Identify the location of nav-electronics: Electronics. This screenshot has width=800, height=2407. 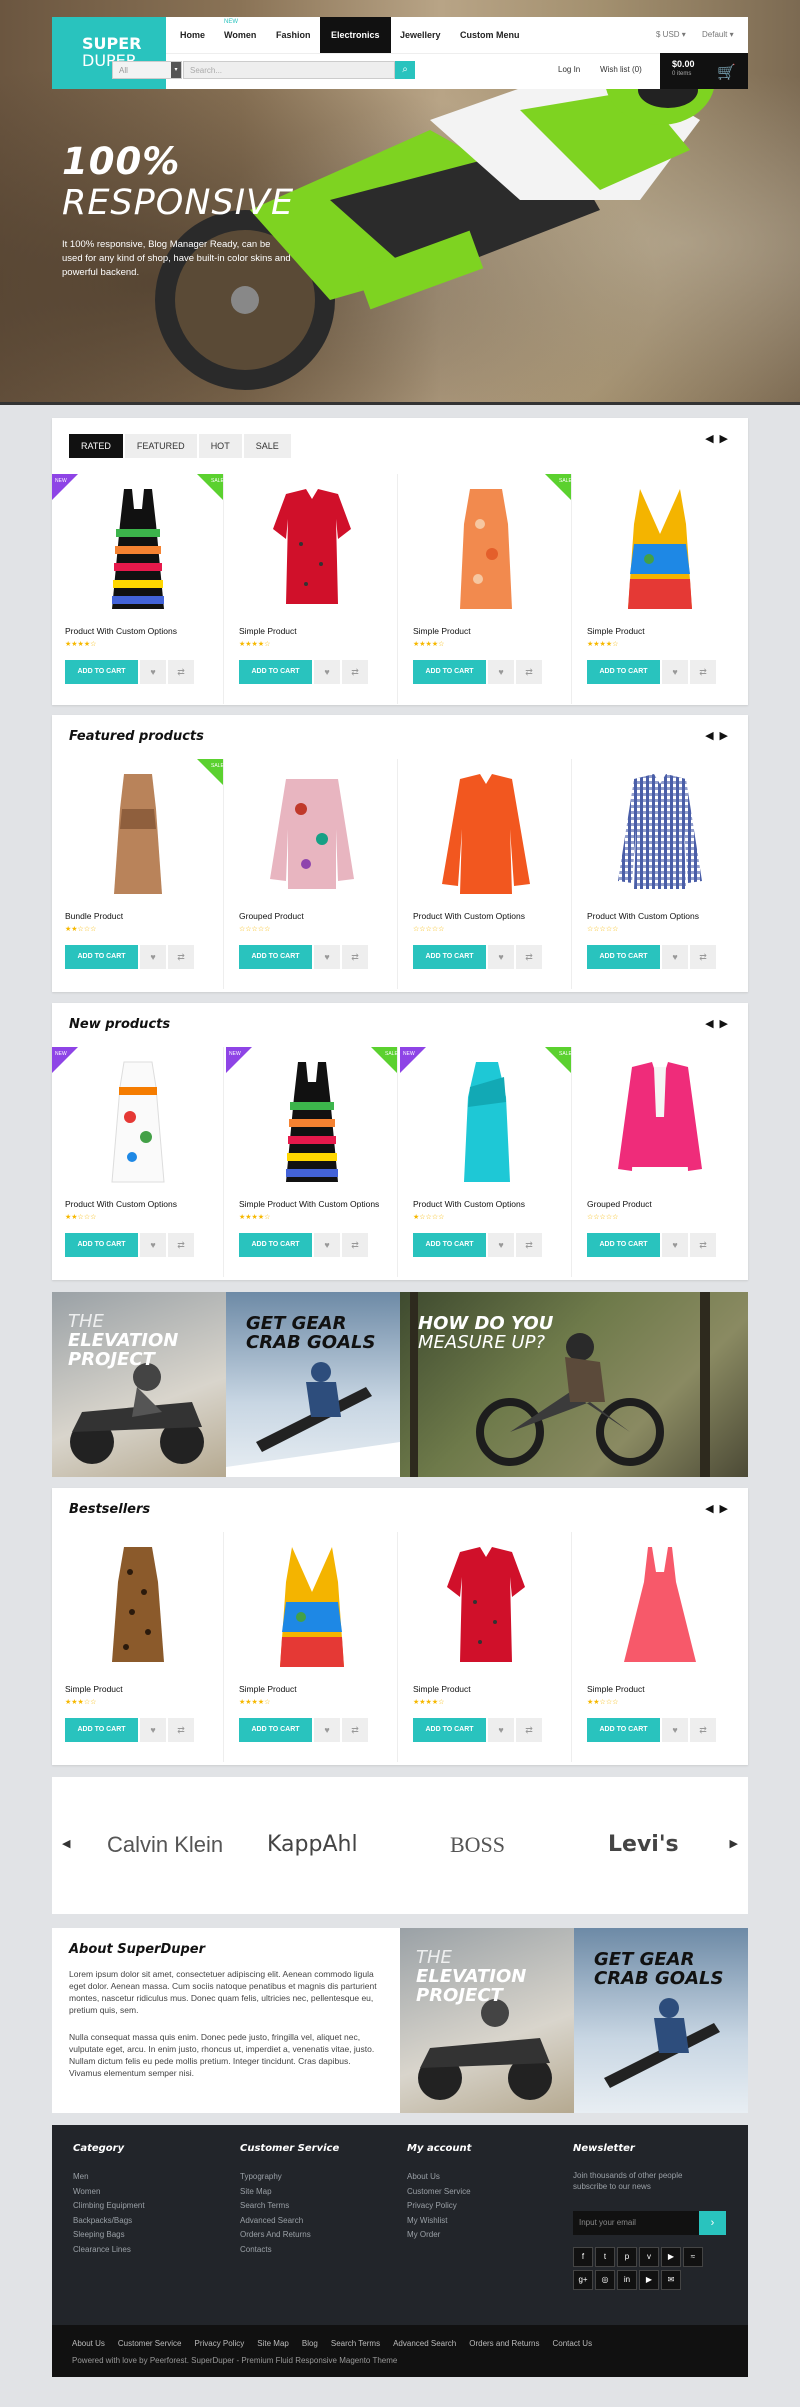
(355, 35).